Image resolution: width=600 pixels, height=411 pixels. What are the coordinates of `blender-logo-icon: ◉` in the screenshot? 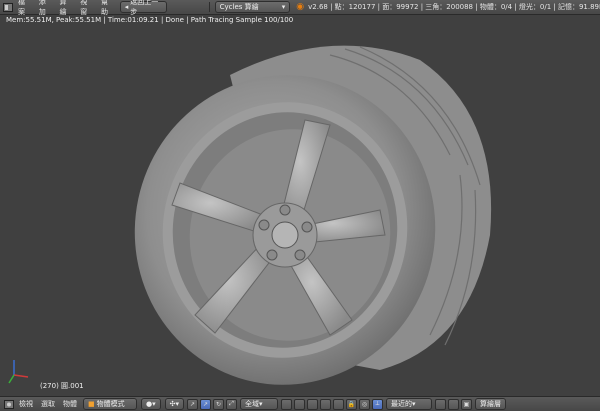 It's located at (300, 7).